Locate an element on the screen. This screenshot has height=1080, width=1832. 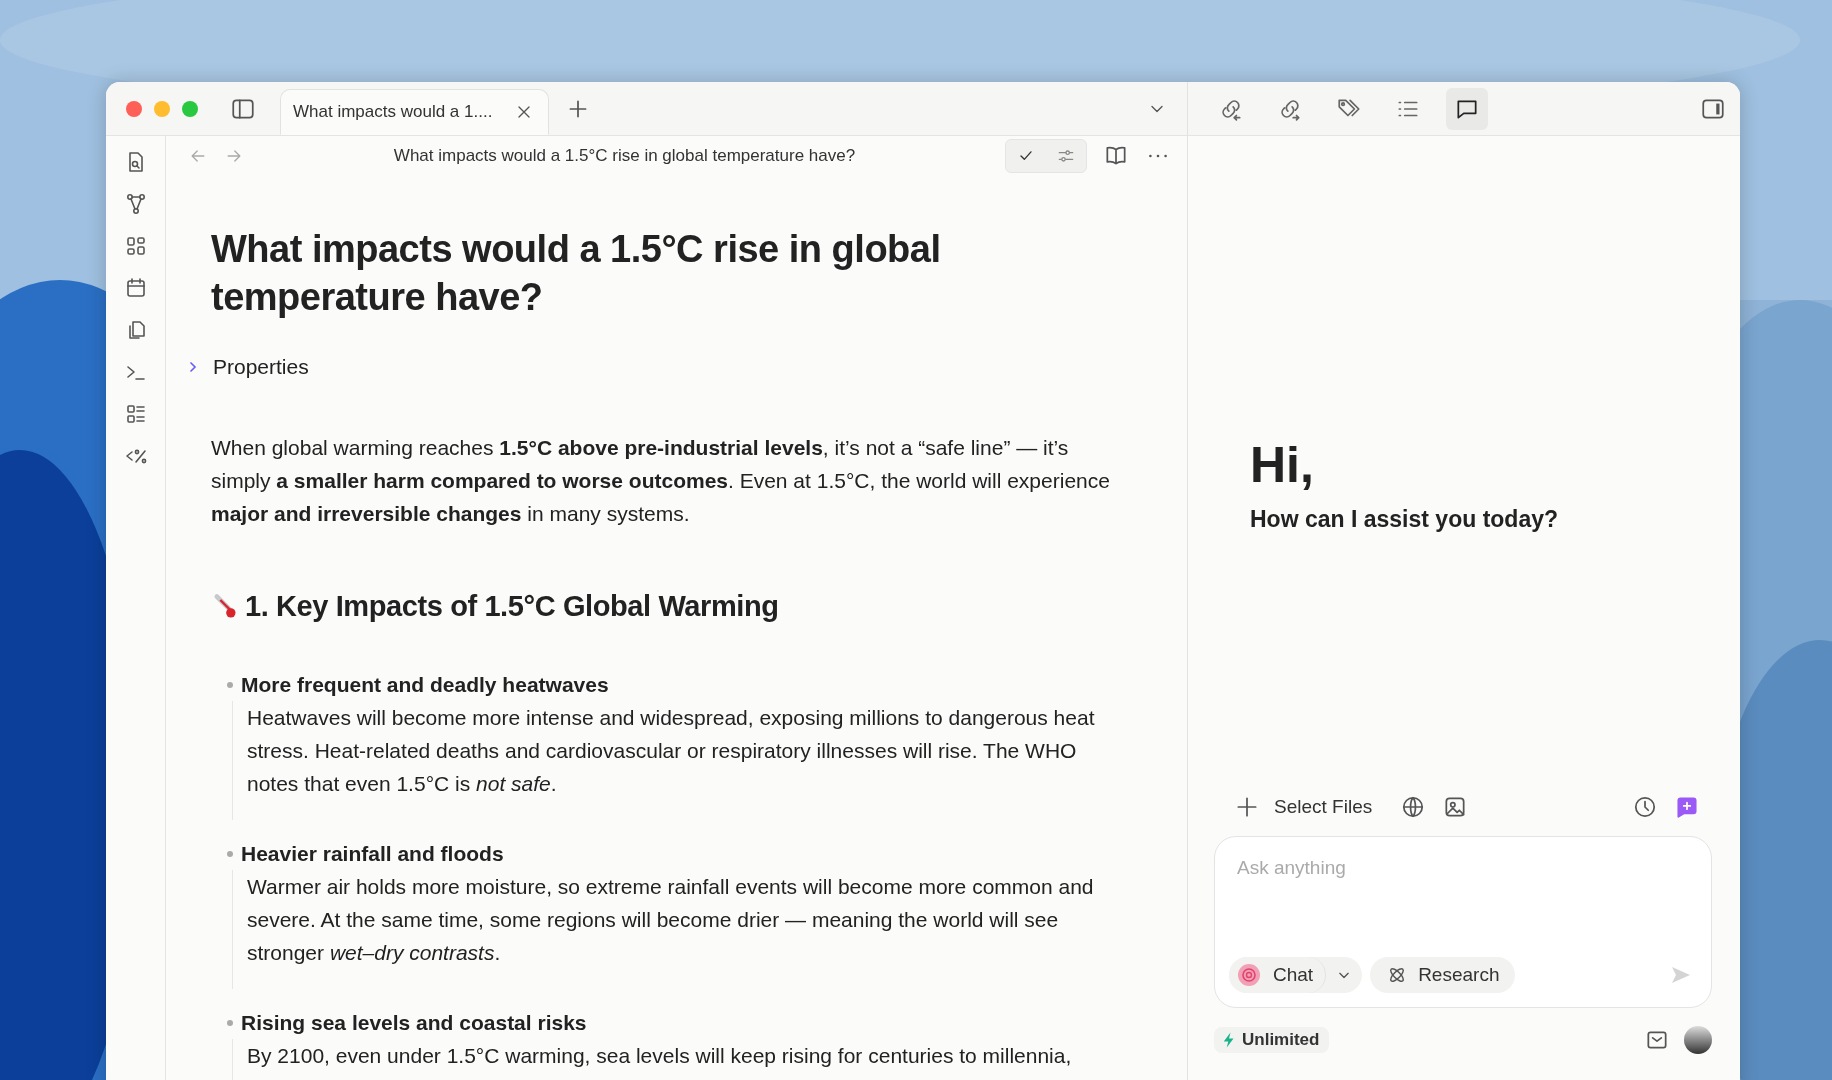
avatar is located at coordinates (1698, 1040).